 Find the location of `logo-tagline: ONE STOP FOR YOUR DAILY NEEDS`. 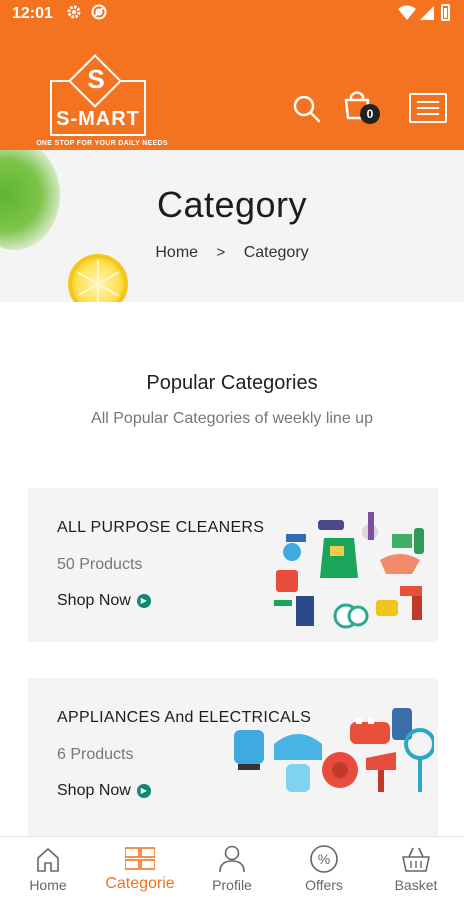

logo-tagline: ONE STOP FOR YOUR DAILY NEEDS is located at coordinates (102, 143).